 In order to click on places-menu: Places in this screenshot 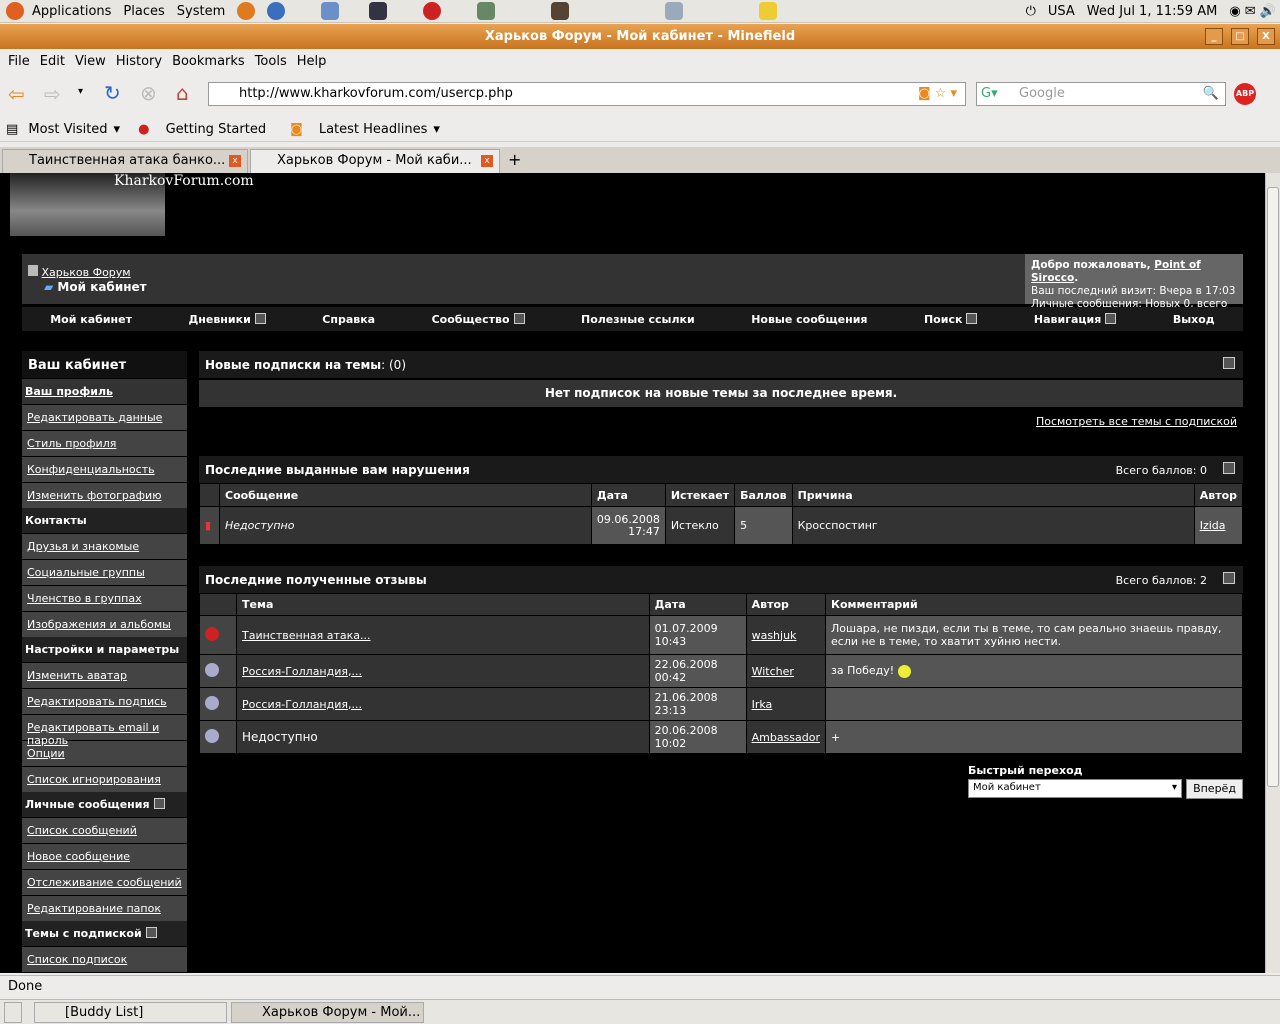, I will do `click(143, 11)`.